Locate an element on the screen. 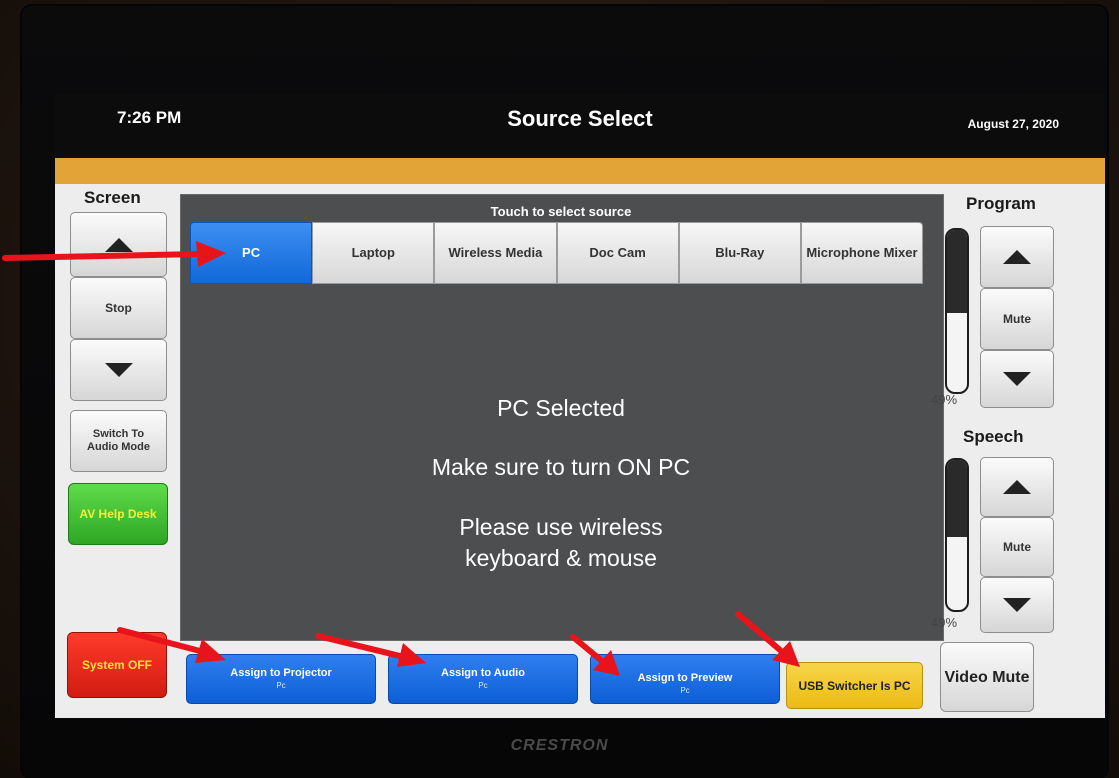  screen-label: Screen is located at coordinates (112, 197).